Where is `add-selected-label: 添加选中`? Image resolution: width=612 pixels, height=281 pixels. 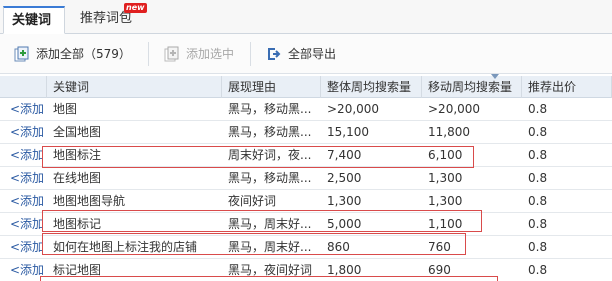 add-selected-label: 添加选中 is located at coordinates (210, 54).